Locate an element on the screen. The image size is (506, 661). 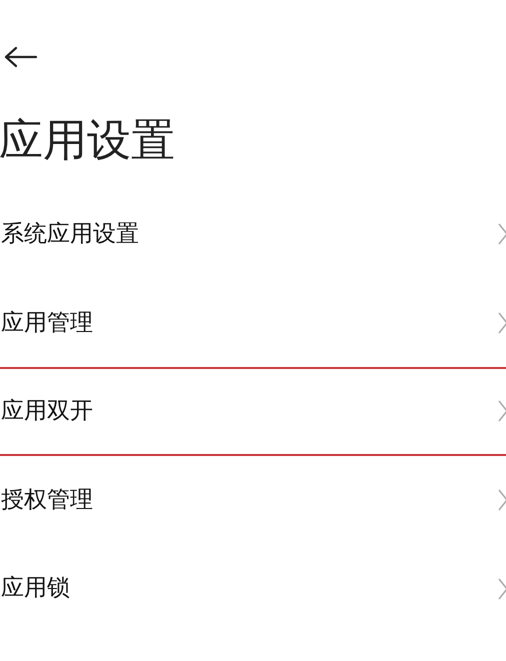
page-title: 应用设置 is located at coordinates (87, 141).